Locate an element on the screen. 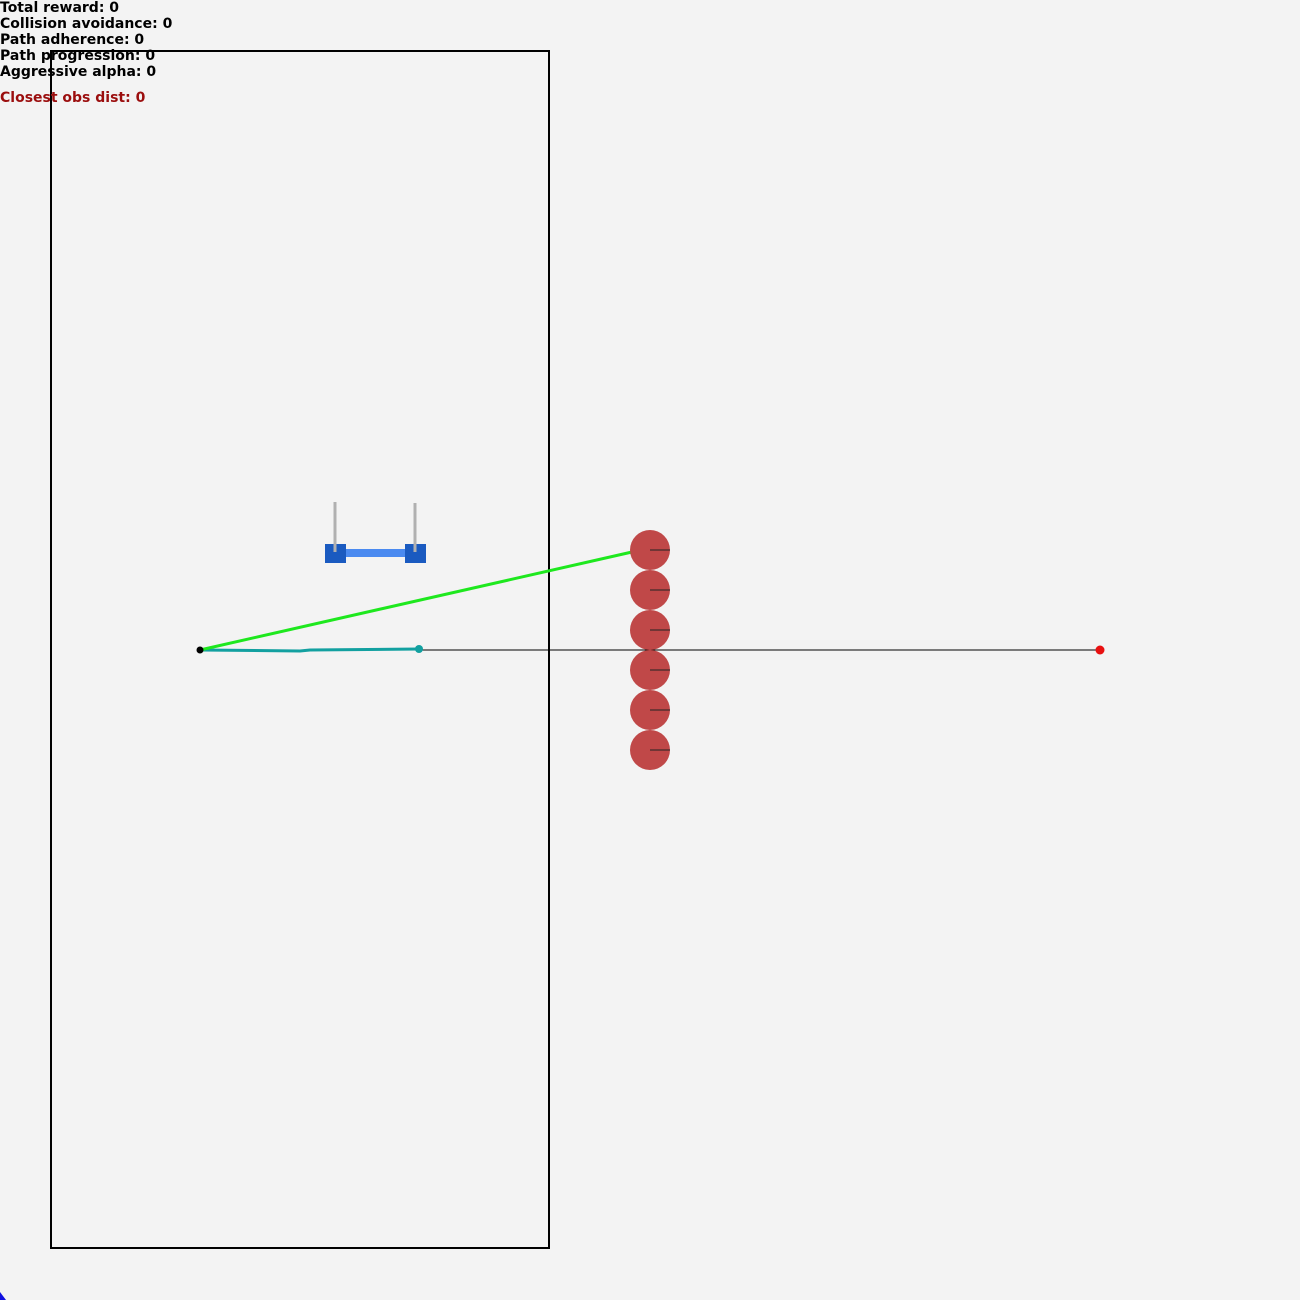  closest-obstacle-distance-label: Closest obs dist: 0 is located at coordinates (73, 98).